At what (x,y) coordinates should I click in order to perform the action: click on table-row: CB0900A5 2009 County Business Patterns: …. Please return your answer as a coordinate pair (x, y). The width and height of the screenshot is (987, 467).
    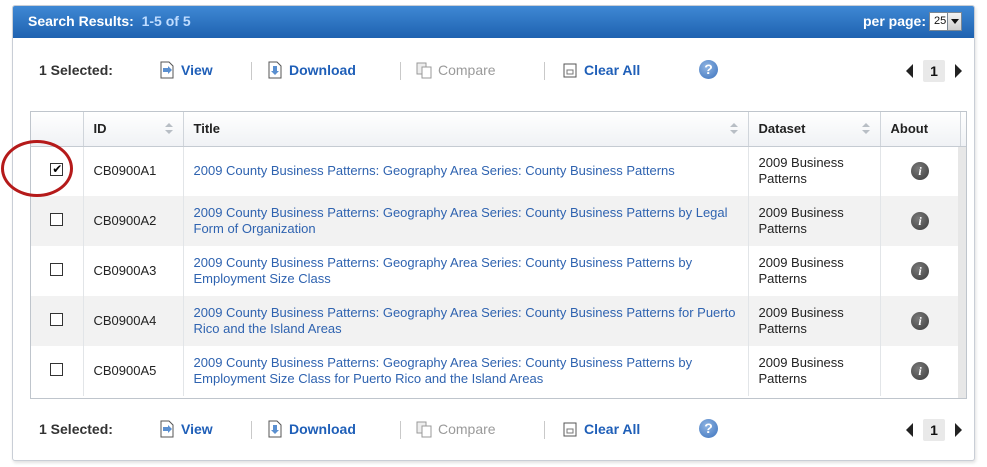
    Looking at the image, I should click on (498, 371).